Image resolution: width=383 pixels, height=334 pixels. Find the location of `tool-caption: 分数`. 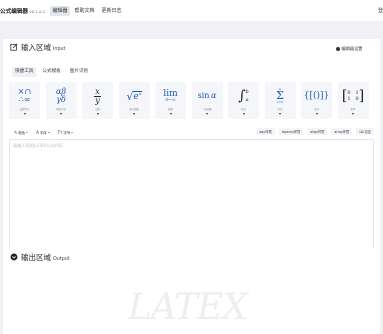

tool-caption: 分数 is located at coordinates (97, 110).